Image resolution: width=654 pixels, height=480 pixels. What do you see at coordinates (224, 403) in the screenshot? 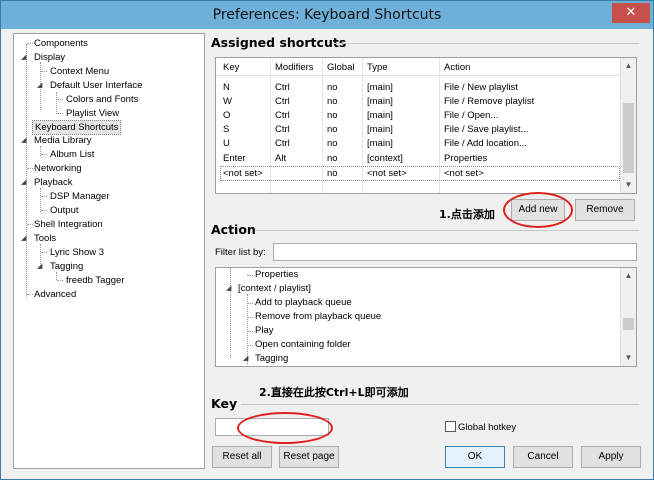
I see `key-heading: Key` at bounding box center [224, 403].